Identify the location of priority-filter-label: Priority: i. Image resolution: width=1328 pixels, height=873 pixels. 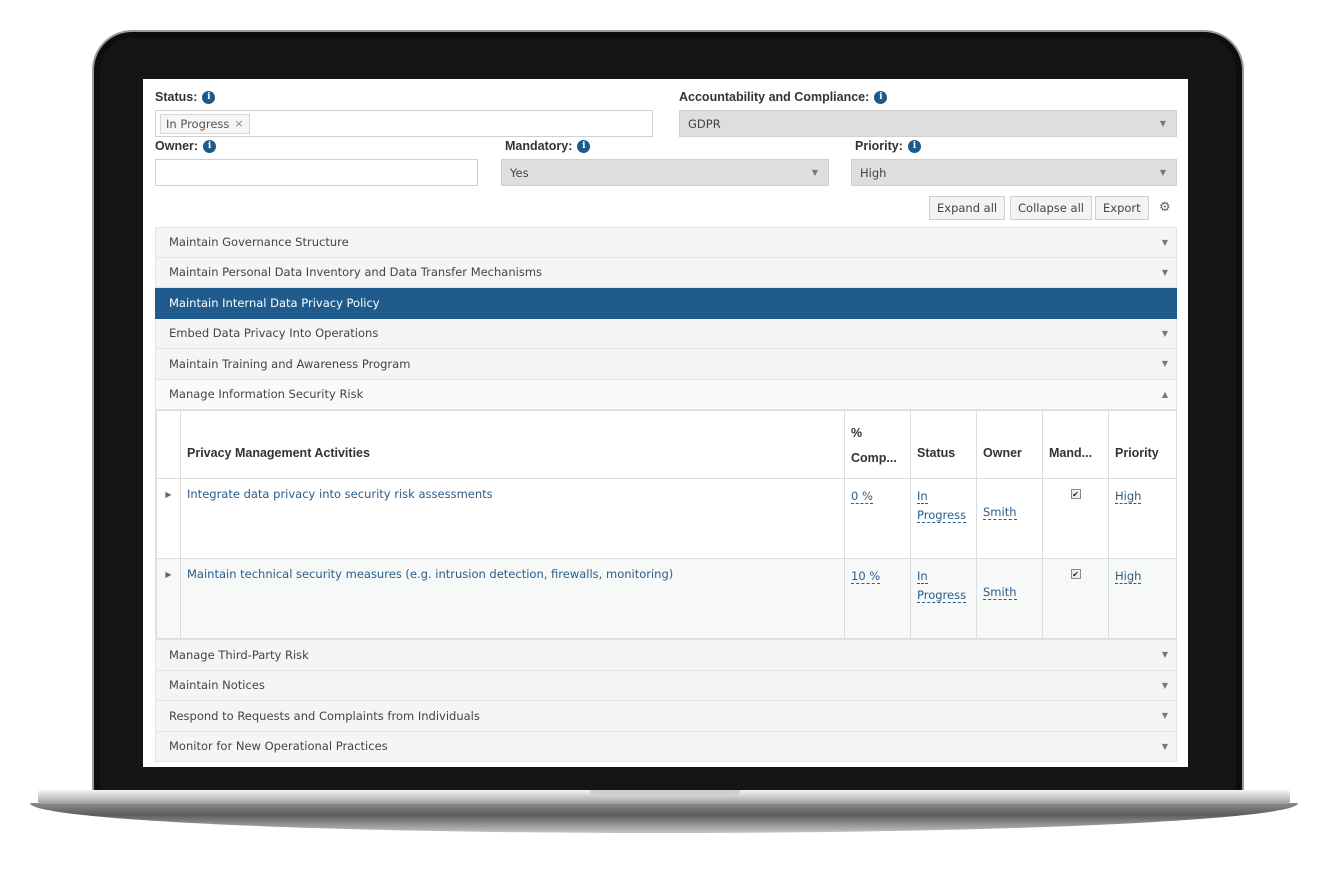
(888, 146).